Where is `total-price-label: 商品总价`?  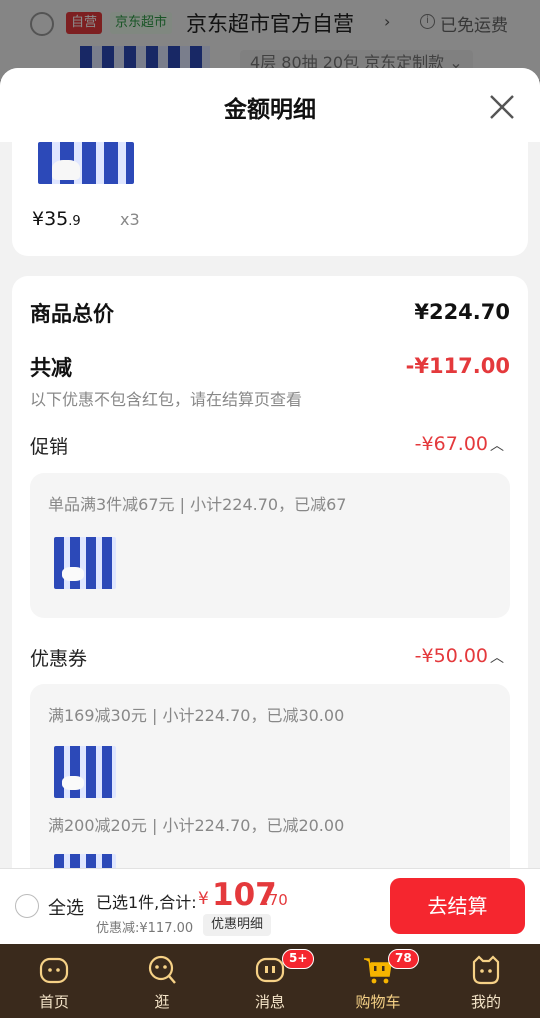
total-price-label: 商品总价 is located at coordinates (72, 314).